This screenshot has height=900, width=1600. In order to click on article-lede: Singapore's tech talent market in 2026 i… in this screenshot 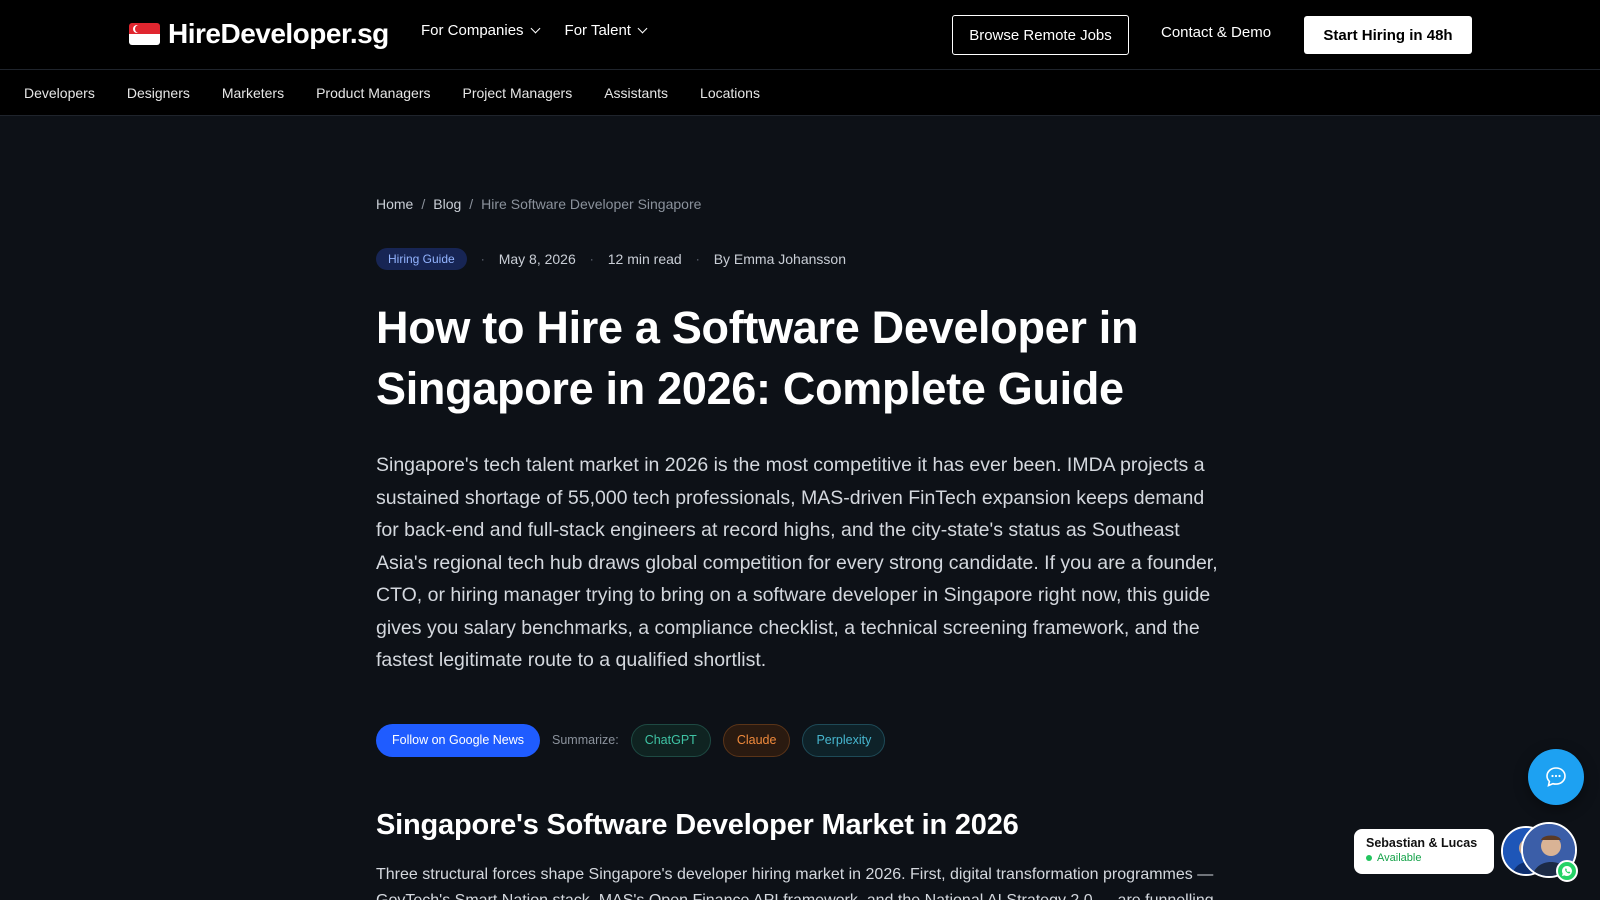, I will do `click(797, 562)`.